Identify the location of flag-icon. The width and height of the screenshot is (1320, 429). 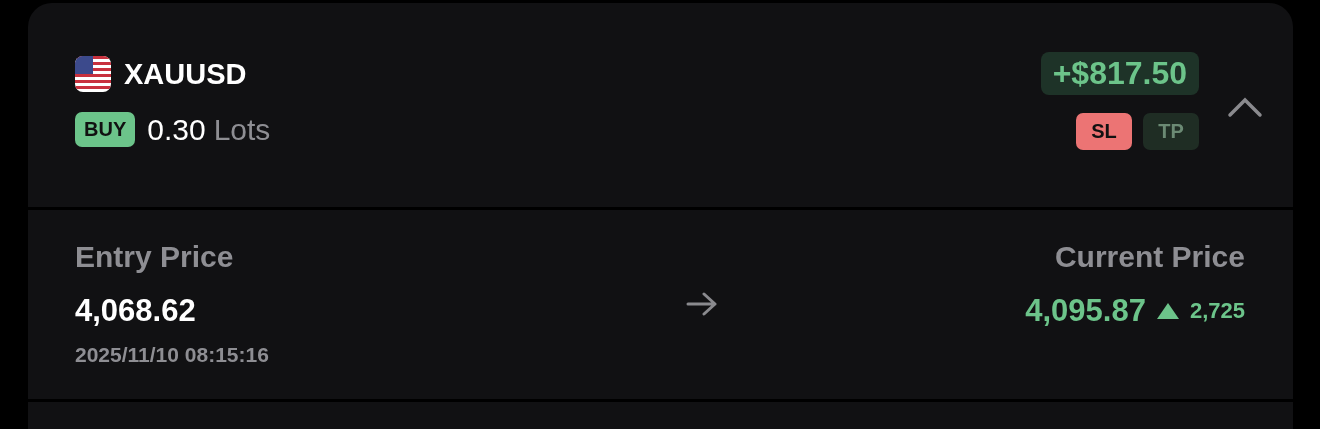
(93, 74).